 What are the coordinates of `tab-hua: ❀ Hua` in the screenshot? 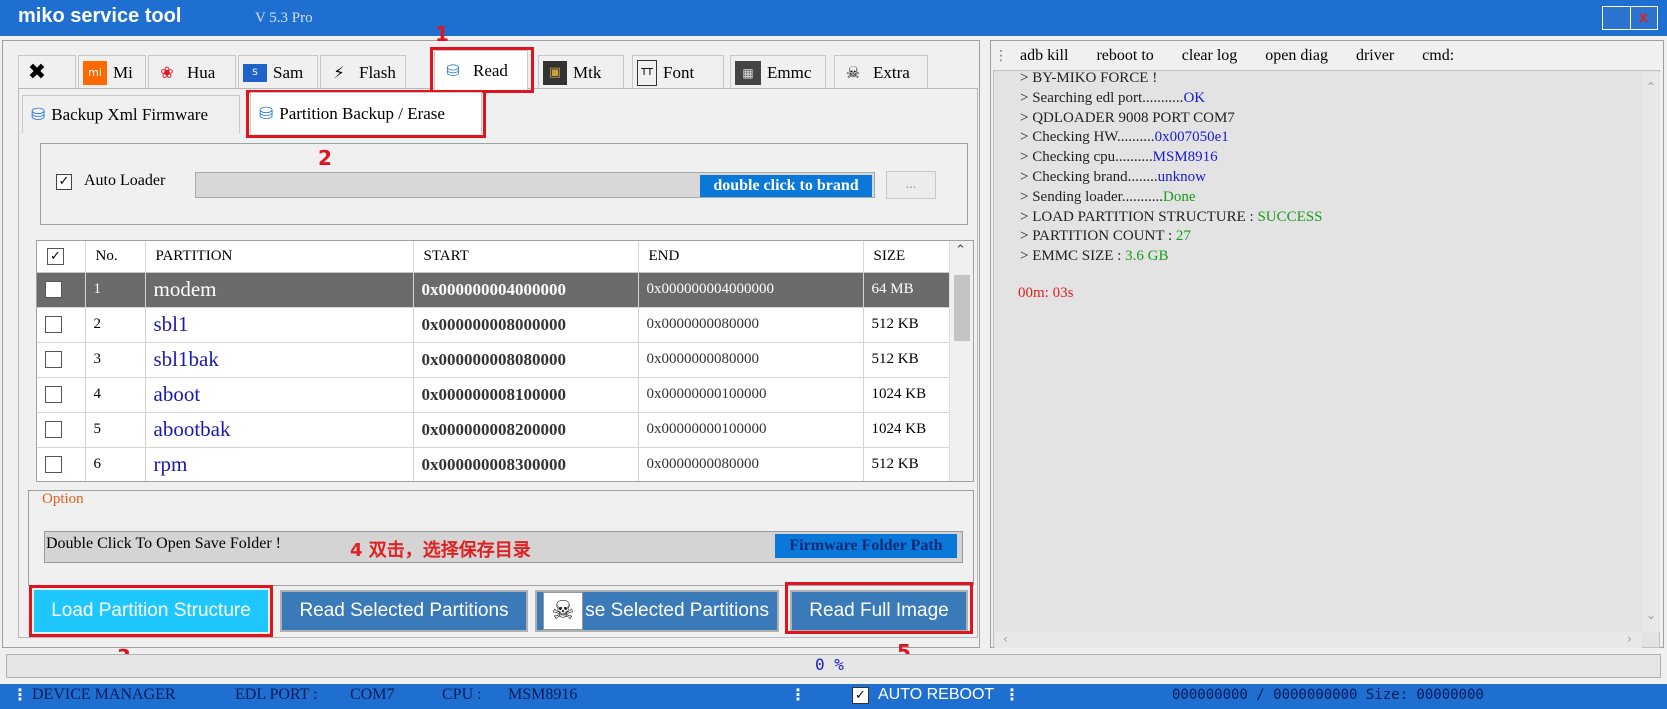 It's located at (192, 72).